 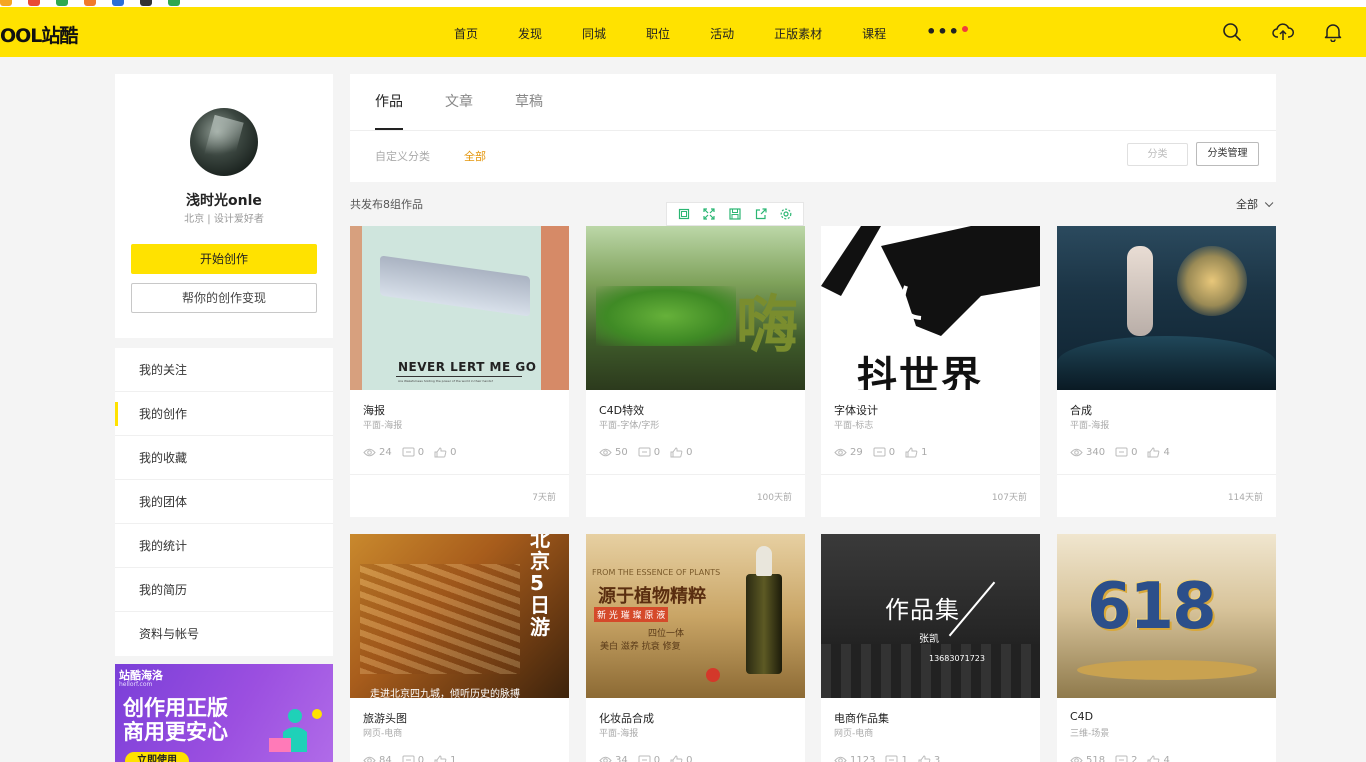 What do you see at coordinates (930, 308) in the screenshot?
I see `work-thumbnail: 抖世界` at bounding box center [930, 308].